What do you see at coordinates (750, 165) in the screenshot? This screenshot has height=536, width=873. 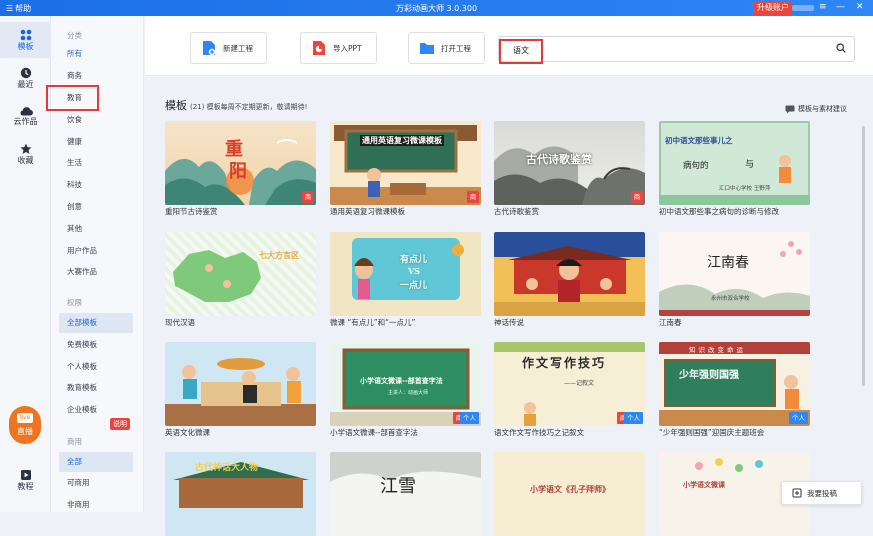 I see `thumb-text: 与` at bounding box center [750, 165].